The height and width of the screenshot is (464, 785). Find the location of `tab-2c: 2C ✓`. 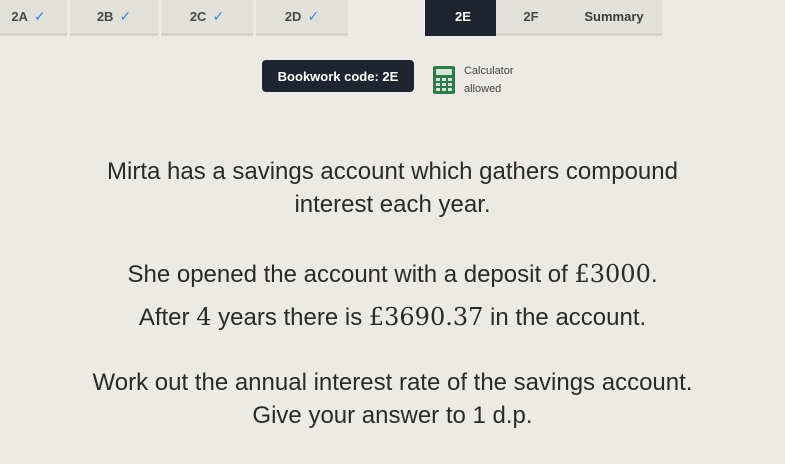

tab-2c: 2C ✓ is located at coordinates (207, 18).